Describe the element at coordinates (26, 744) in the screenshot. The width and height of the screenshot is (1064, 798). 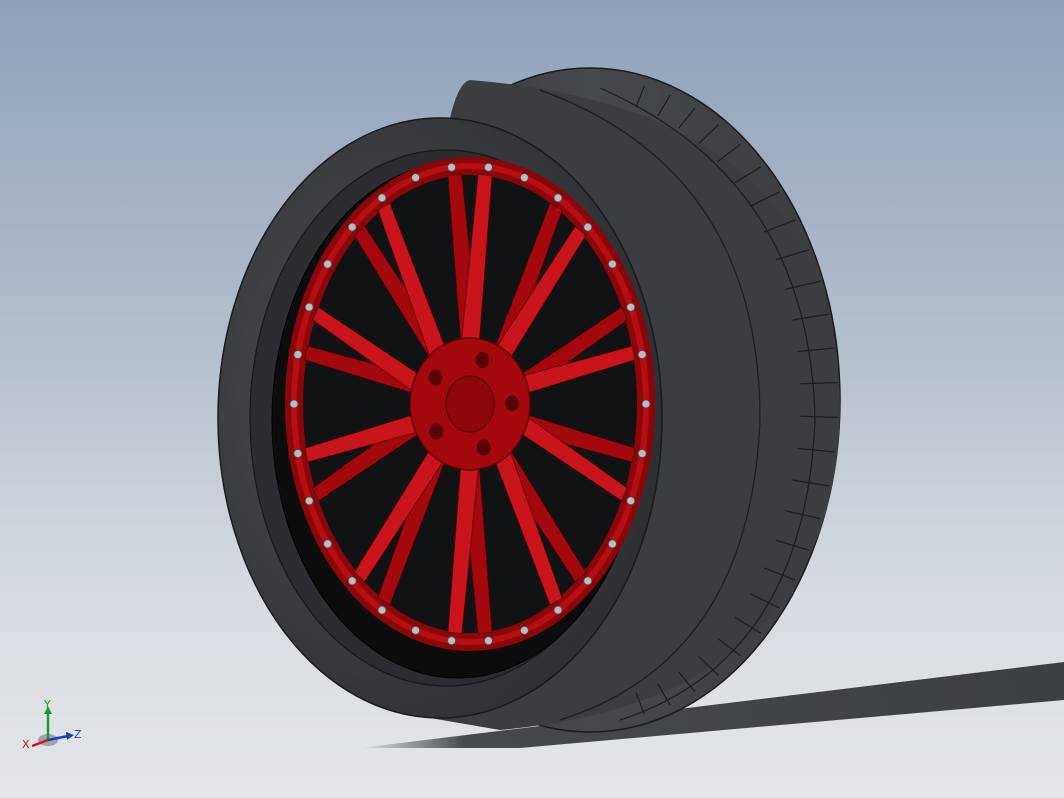
I see `x-axis-label: X` at that location.